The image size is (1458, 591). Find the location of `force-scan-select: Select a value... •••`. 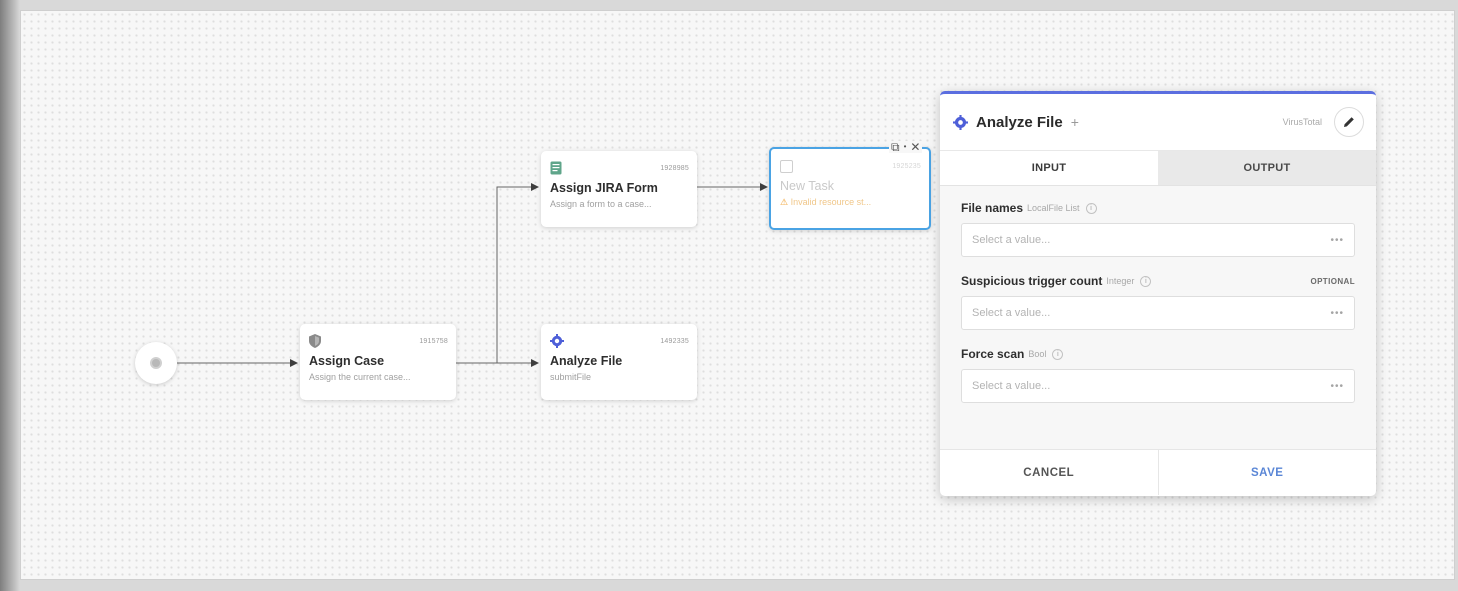

force-scan-select: Select a value... ••• is located at coordinates (1158, 386).